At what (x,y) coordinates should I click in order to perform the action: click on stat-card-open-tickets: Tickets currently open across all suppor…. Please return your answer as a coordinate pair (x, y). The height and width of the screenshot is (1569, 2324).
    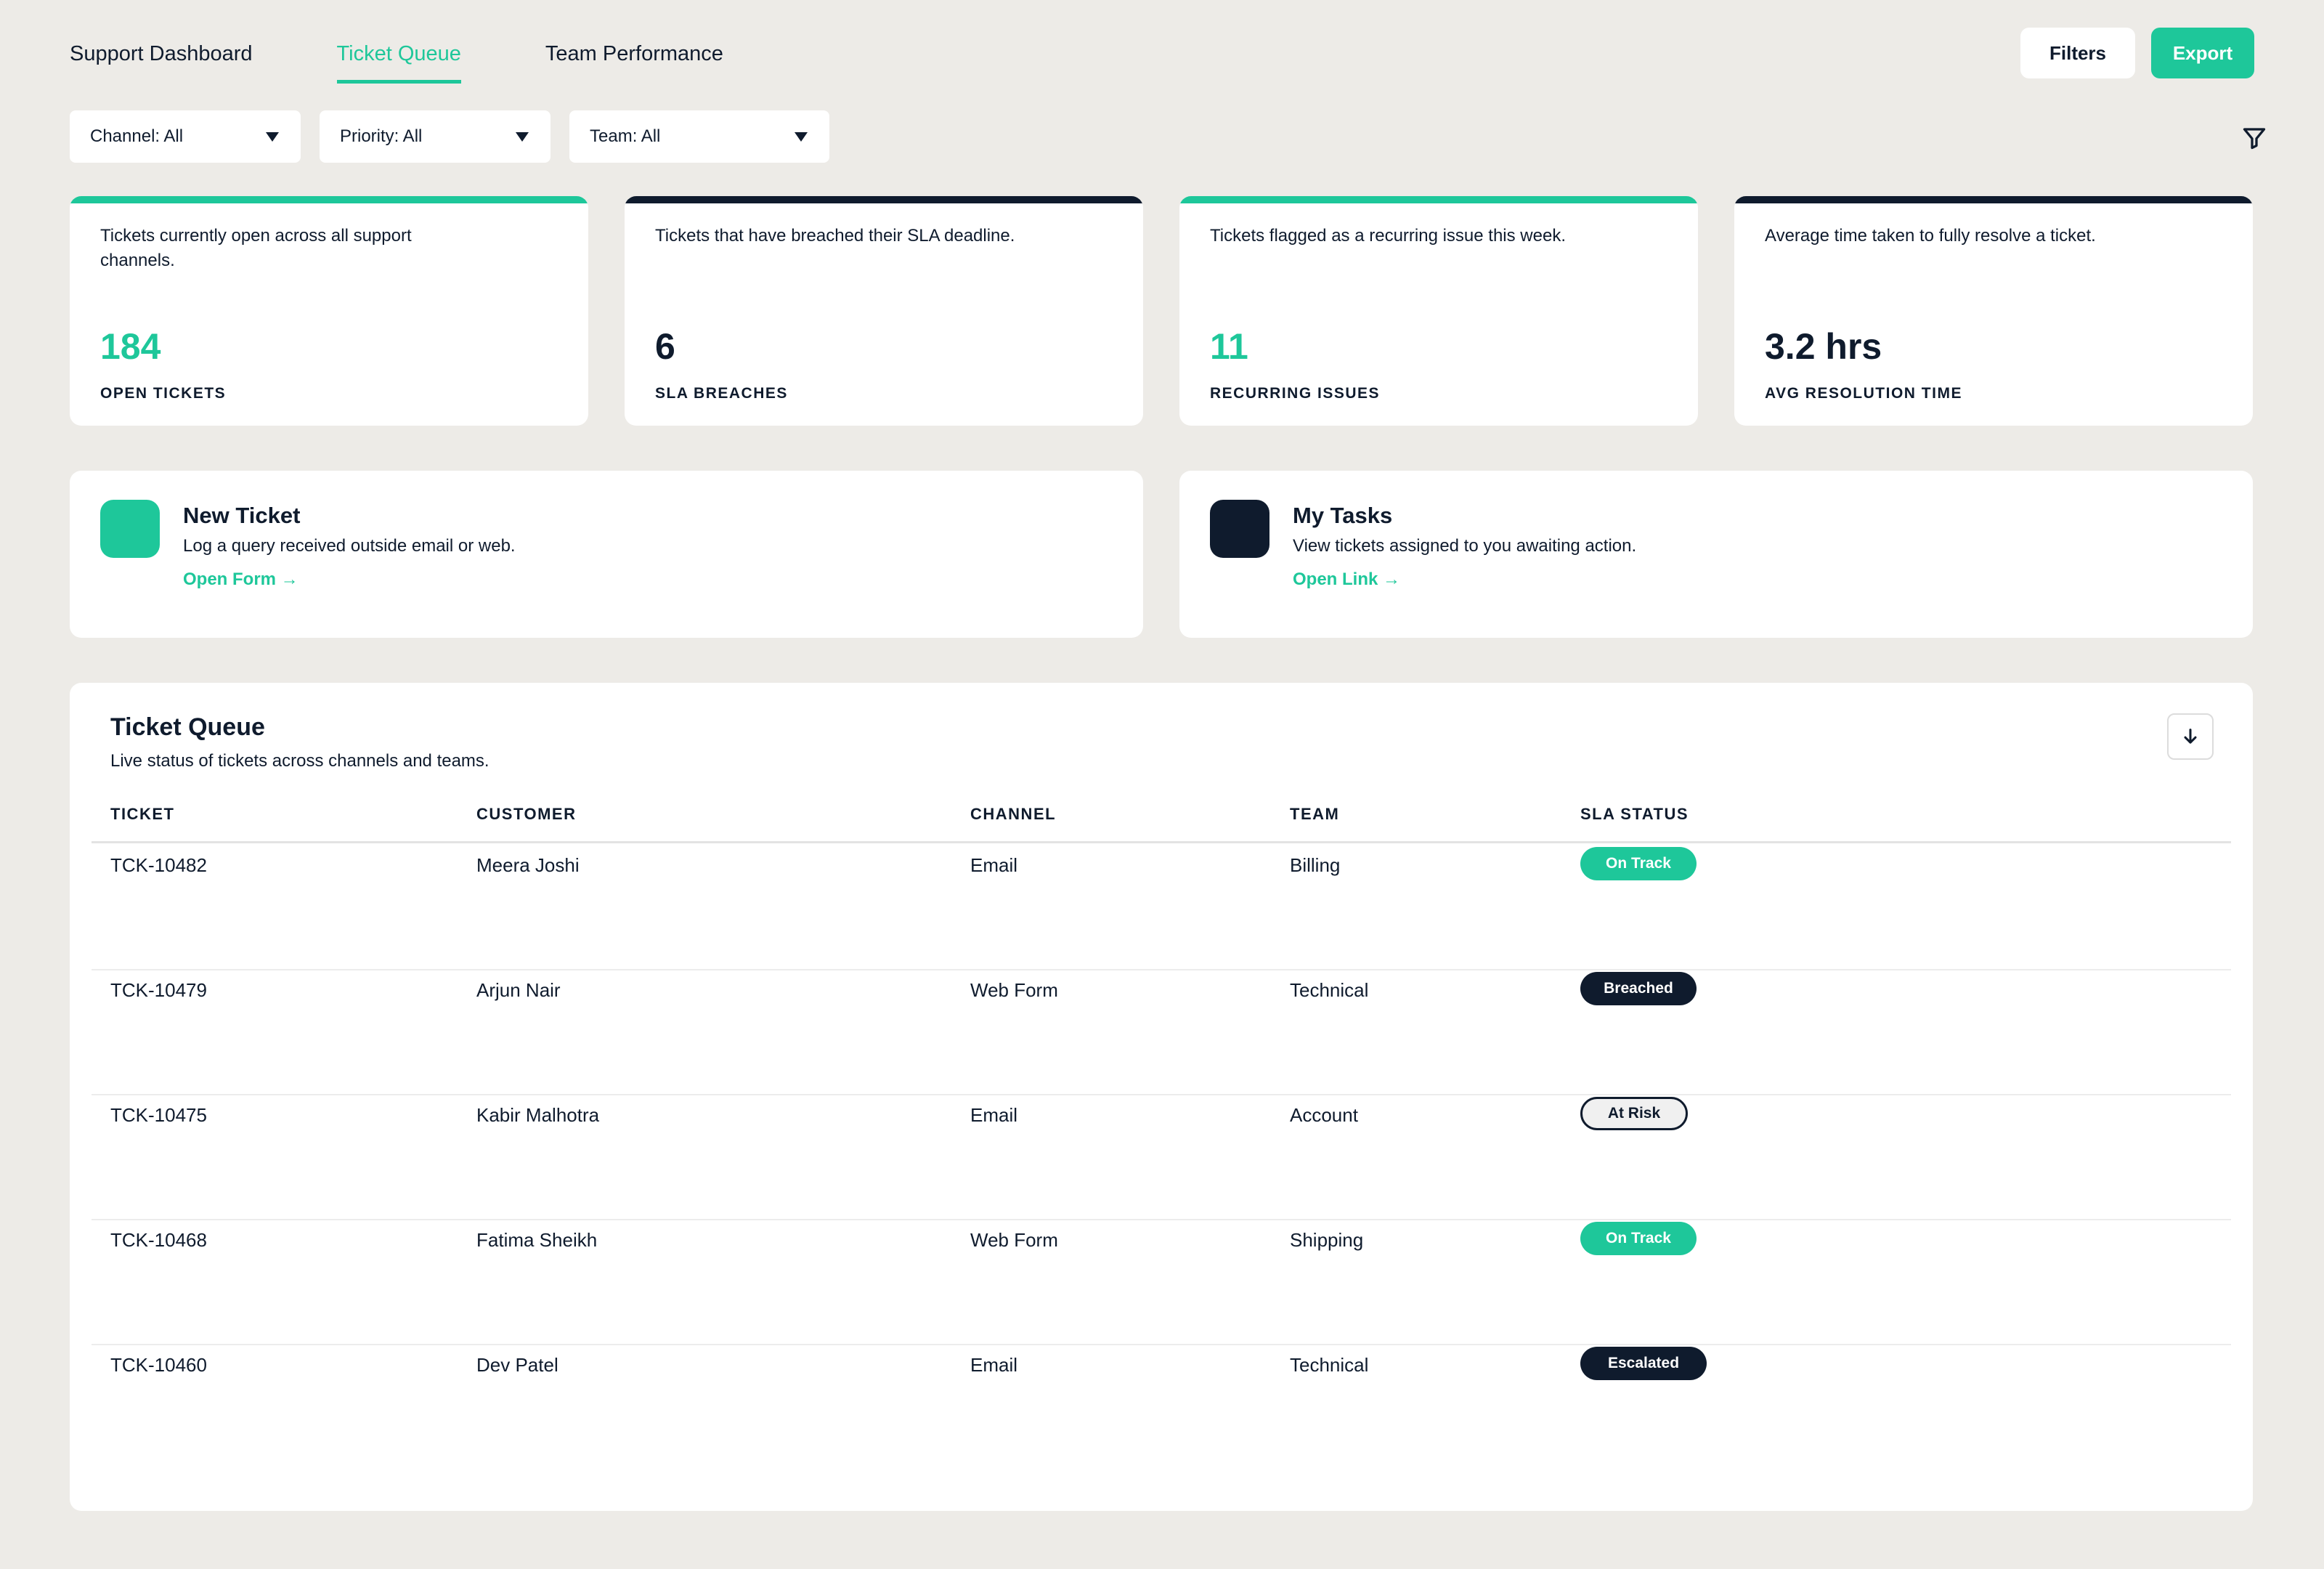
    Looking at the image, I should click on (329, 311).